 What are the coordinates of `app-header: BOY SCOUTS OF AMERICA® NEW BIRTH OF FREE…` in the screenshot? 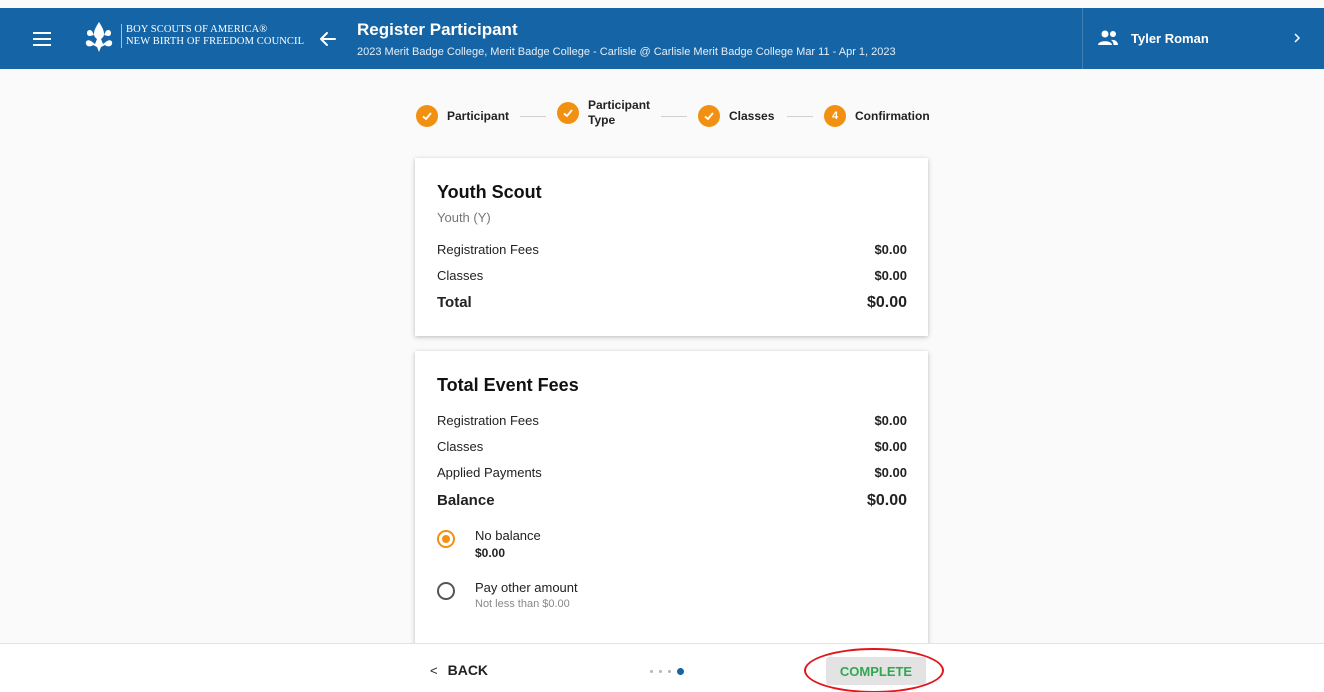 It's located at (662, 38).